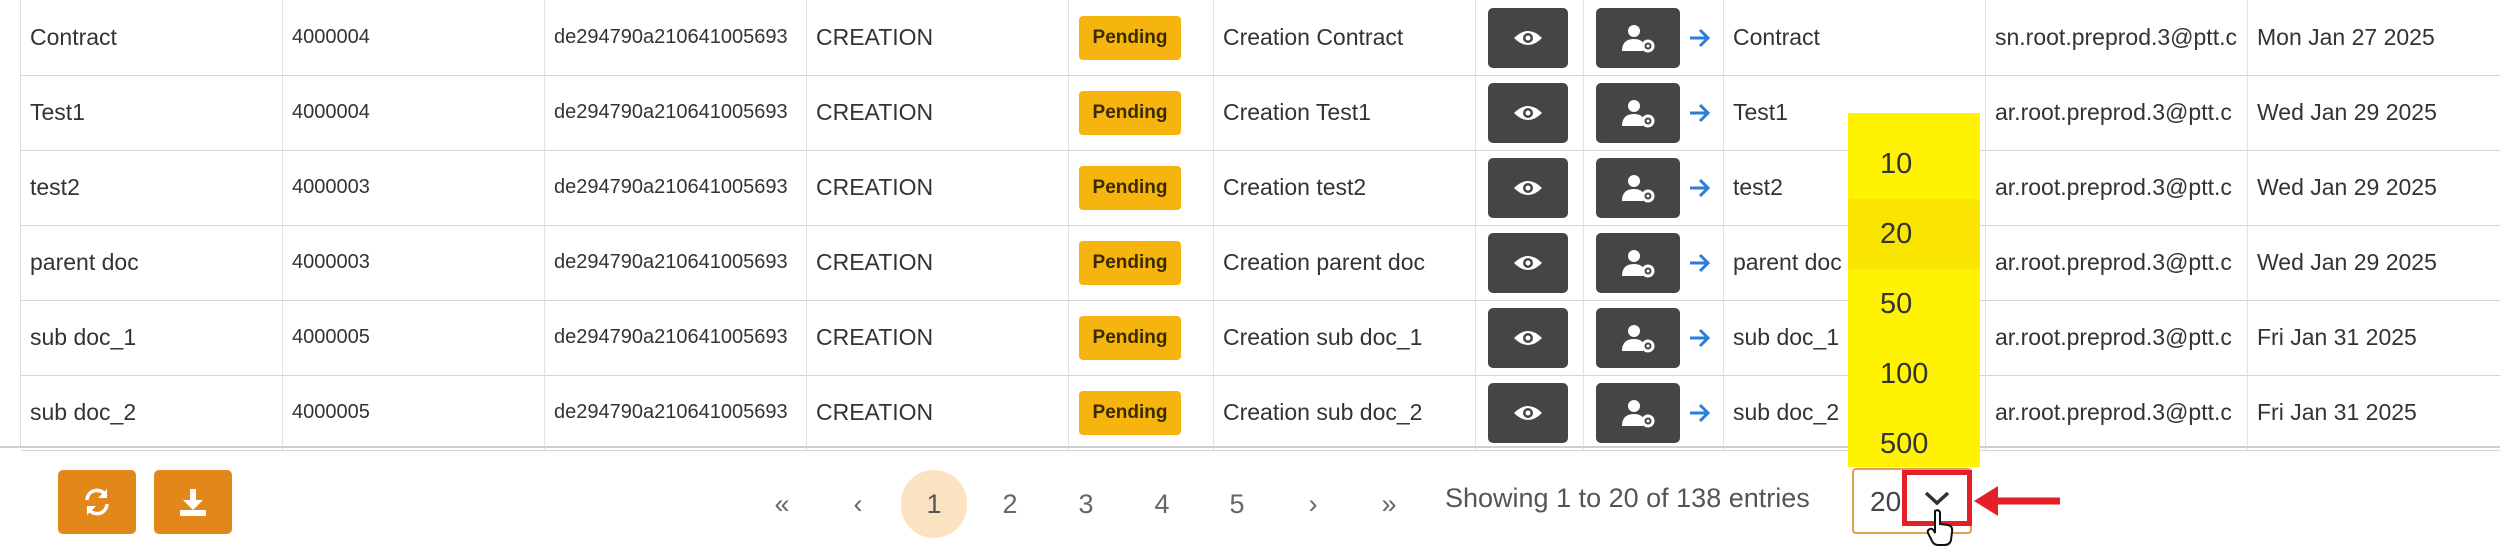 The width and height of the screenshot is (2500, 558). I want to click on last-page-button: », so click(1389, 504).